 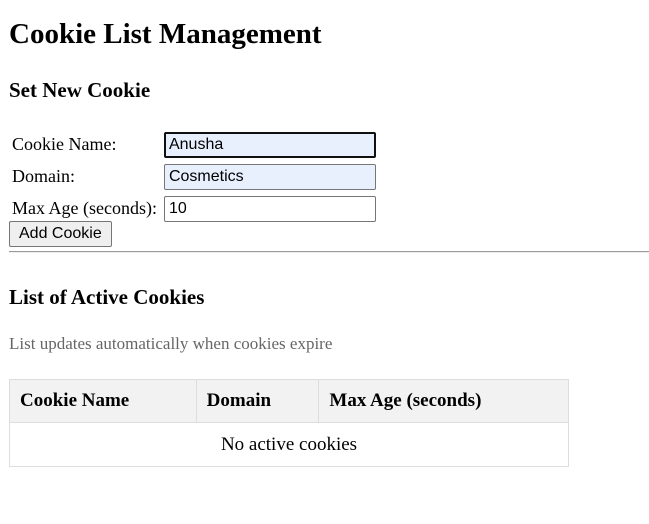 I want to click on table-header-row: Cookie Name Domain Max Age (seconds), so click(x=289, y=401).